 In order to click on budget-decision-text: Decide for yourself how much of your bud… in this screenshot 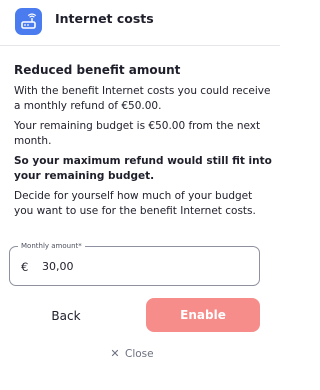, I will do `click(135, 203)`.